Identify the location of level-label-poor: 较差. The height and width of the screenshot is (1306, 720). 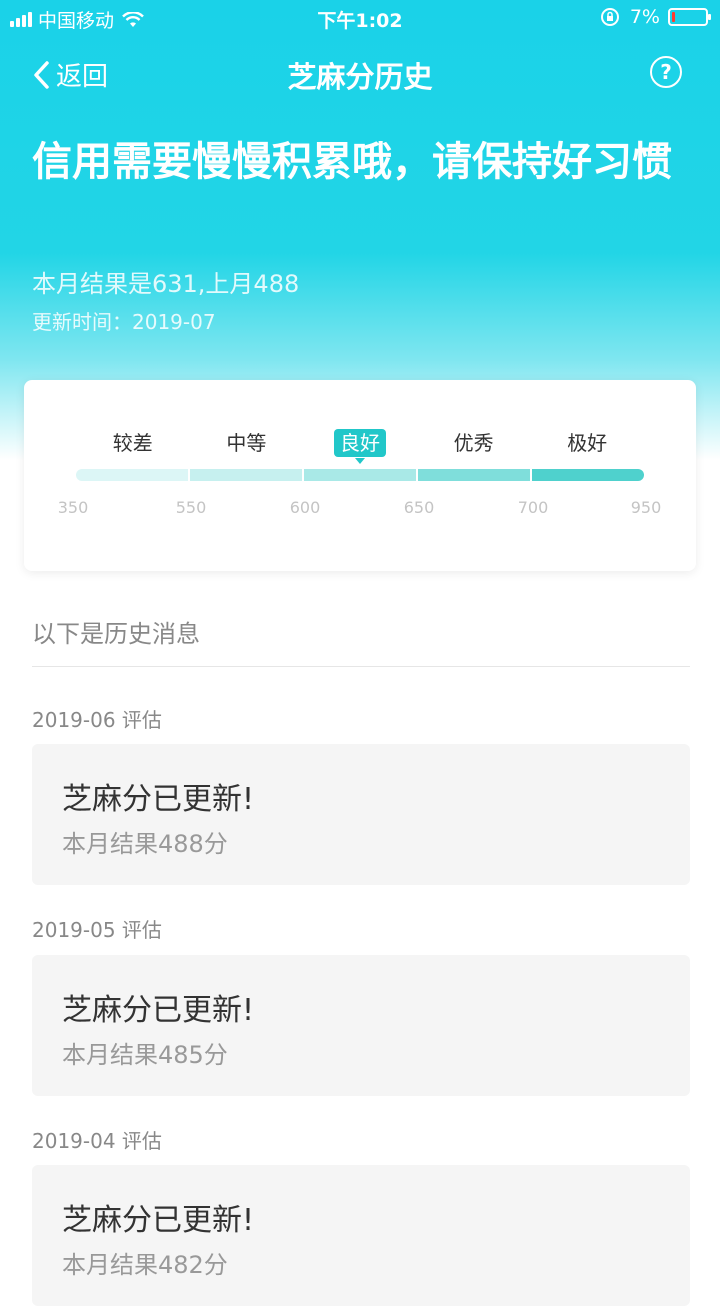
(132, 443).